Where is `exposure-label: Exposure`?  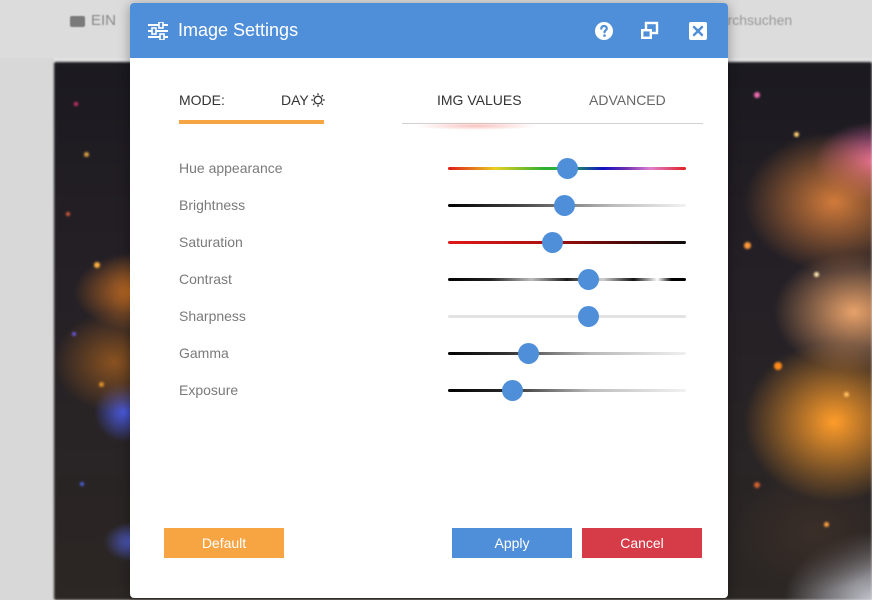
exposure-label: Exposure is located at coordinates (209, 390).